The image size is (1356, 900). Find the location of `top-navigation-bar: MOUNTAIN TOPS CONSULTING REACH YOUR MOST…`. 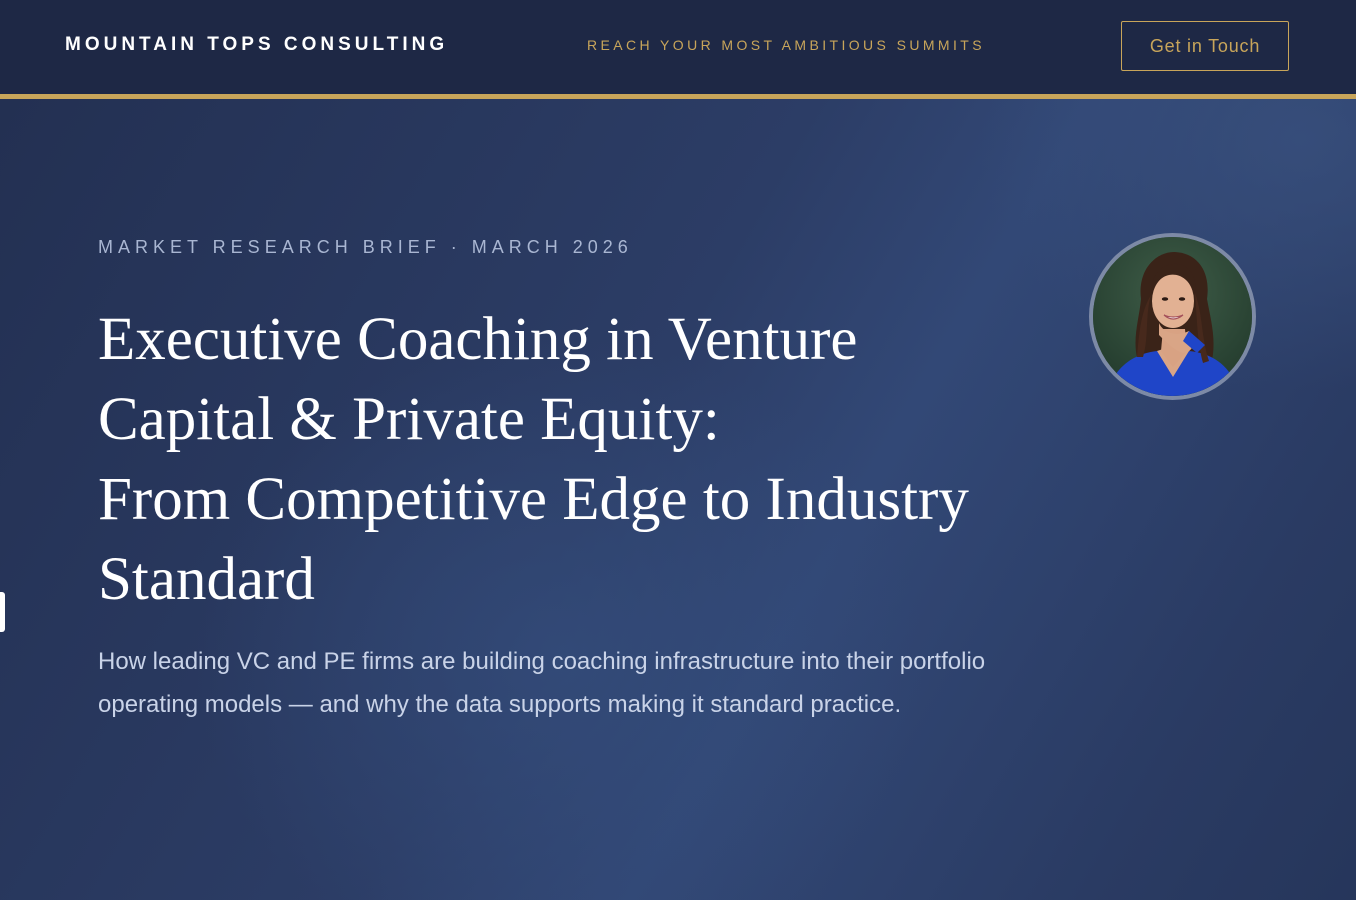

top-navigation-bar: MOUNTAIN TOPS CONSULTING REACH YOUR MOST… is located at coordinates (678, 47).